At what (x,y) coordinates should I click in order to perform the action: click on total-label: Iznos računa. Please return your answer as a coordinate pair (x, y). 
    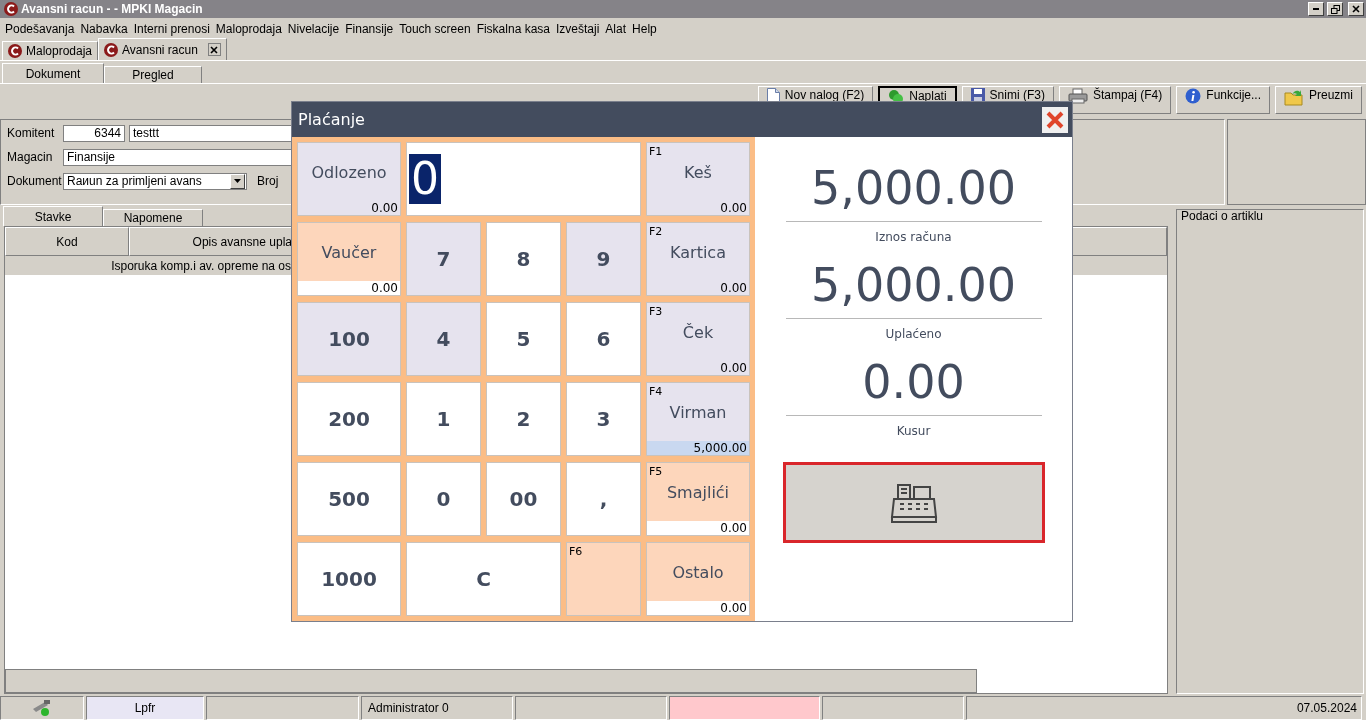
    Looking at the image, I should click on (913, 237).